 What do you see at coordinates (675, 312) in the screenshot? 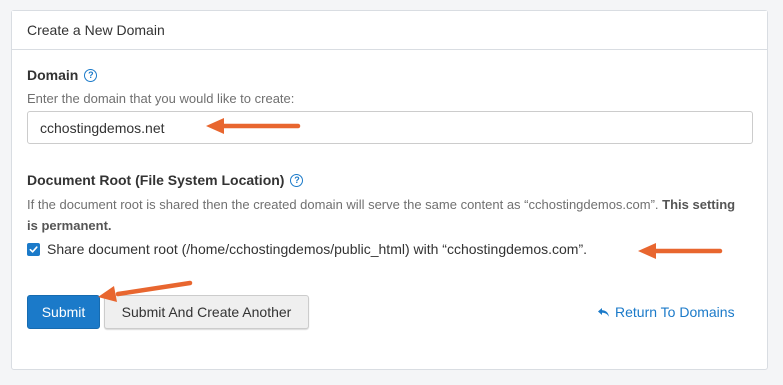
I see `return-to-domains-label: Return To Domains` at bounding box center [675, 312].